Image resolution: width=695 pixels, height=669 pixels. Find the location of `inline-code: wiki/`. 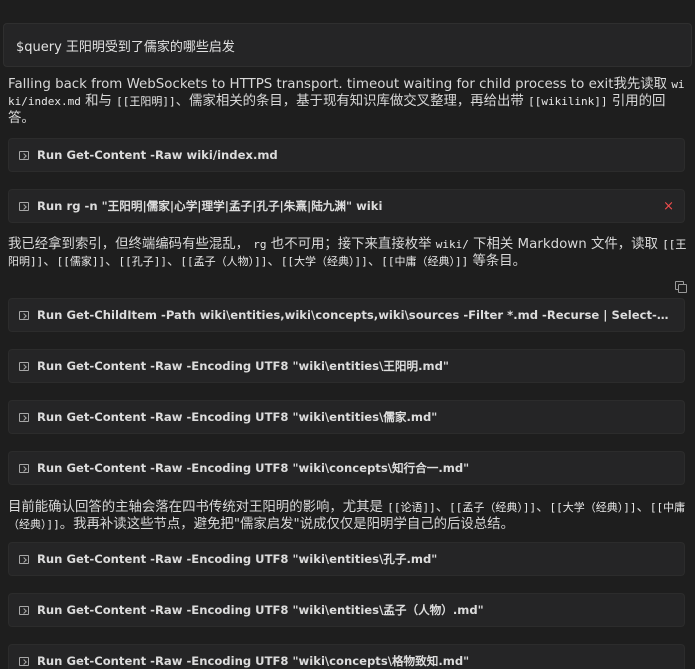

inline-code: wiki/ is located at coordinates (452, 244).